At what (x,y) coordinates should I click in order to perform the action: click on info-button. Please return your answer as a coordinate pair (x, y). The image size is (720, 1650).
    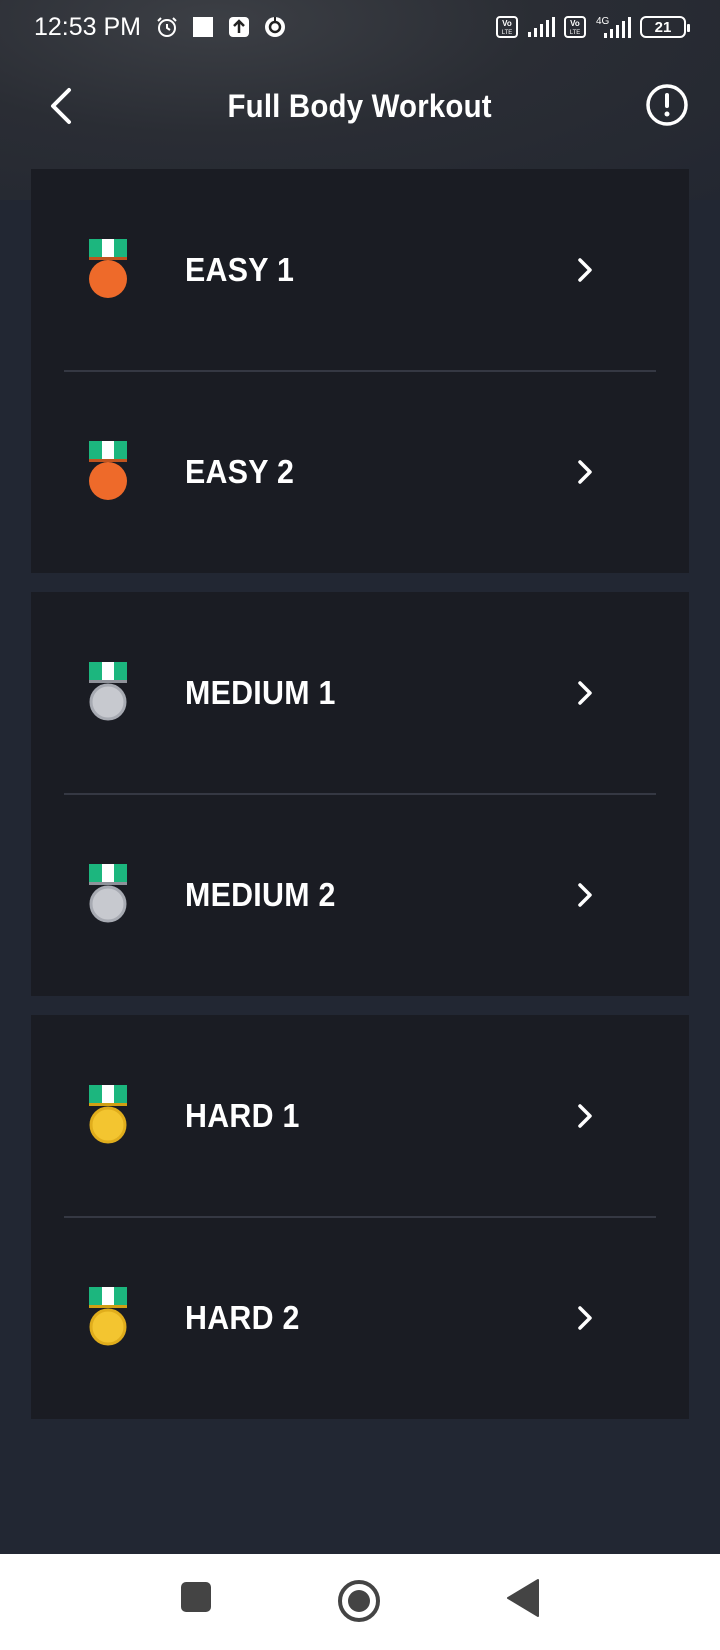
    Looking at the image, I should click on (667, 105).